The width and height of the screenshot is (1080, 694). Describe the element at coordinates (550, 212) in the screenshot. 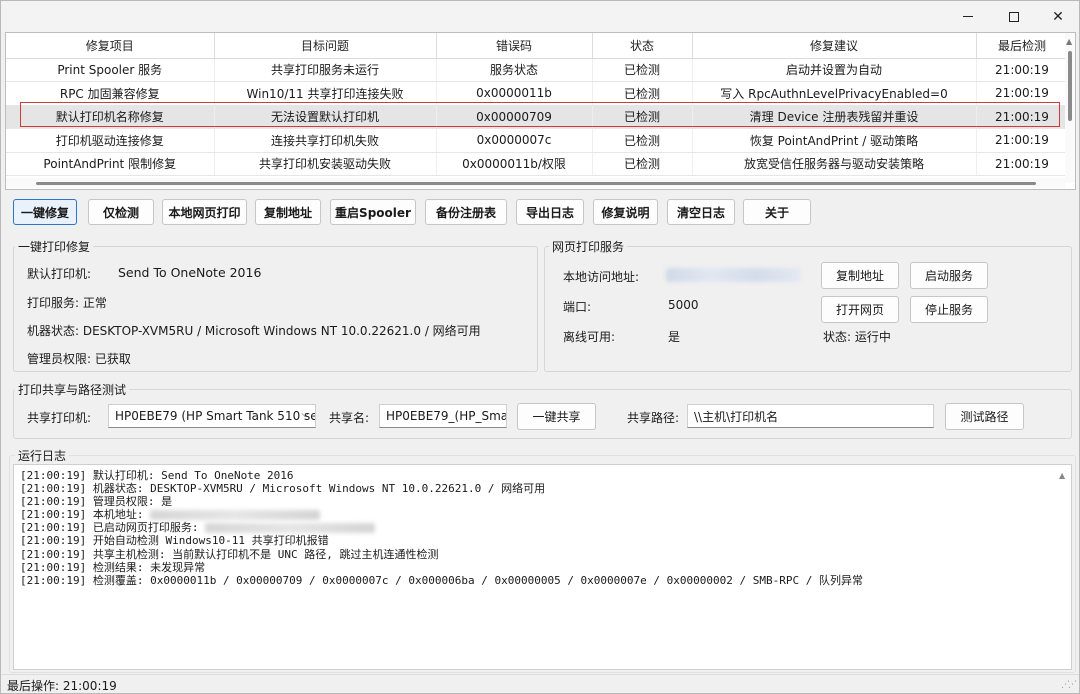

I see `export-log-button: 导出日志` at that location.